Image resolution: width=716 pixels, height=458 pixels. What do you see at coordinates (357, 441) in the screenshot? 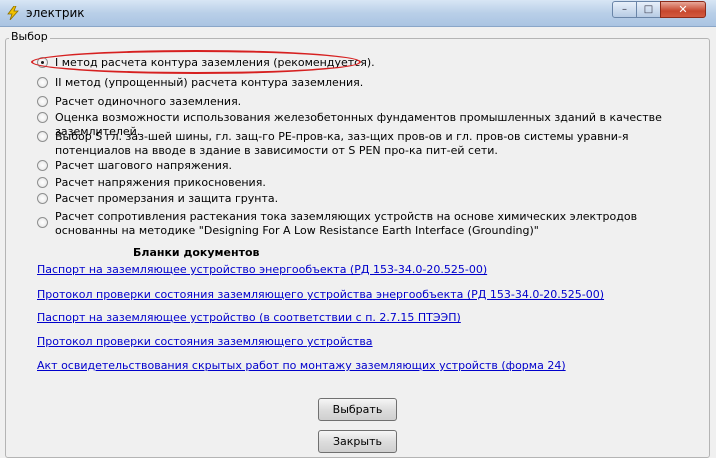
I see `close-button: Закрыть` at bounding box center [357, 441].